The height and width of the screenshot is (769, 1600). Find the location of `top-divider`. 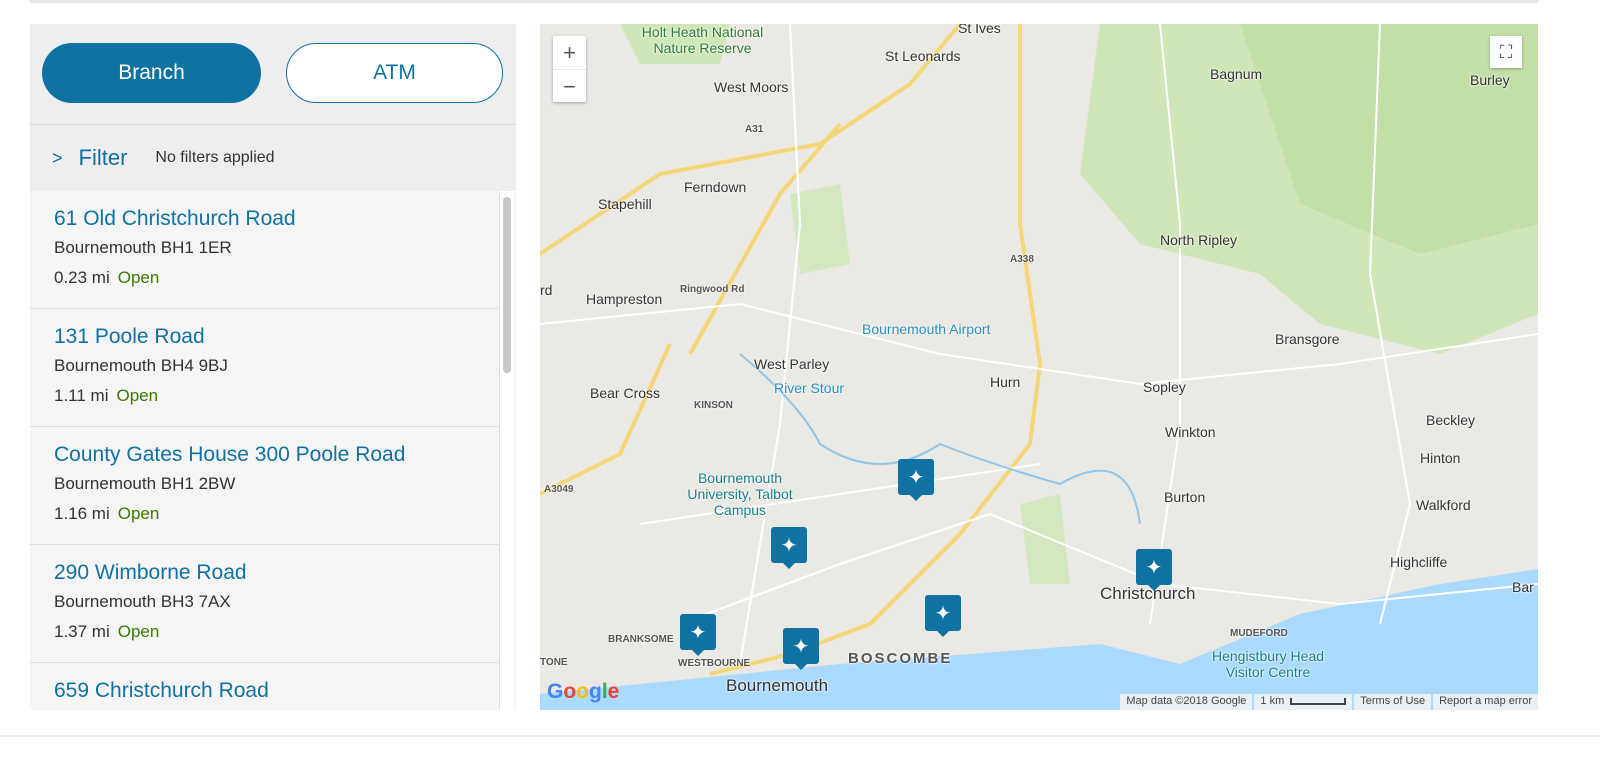

top-divider is located at coordinates (784, 1).